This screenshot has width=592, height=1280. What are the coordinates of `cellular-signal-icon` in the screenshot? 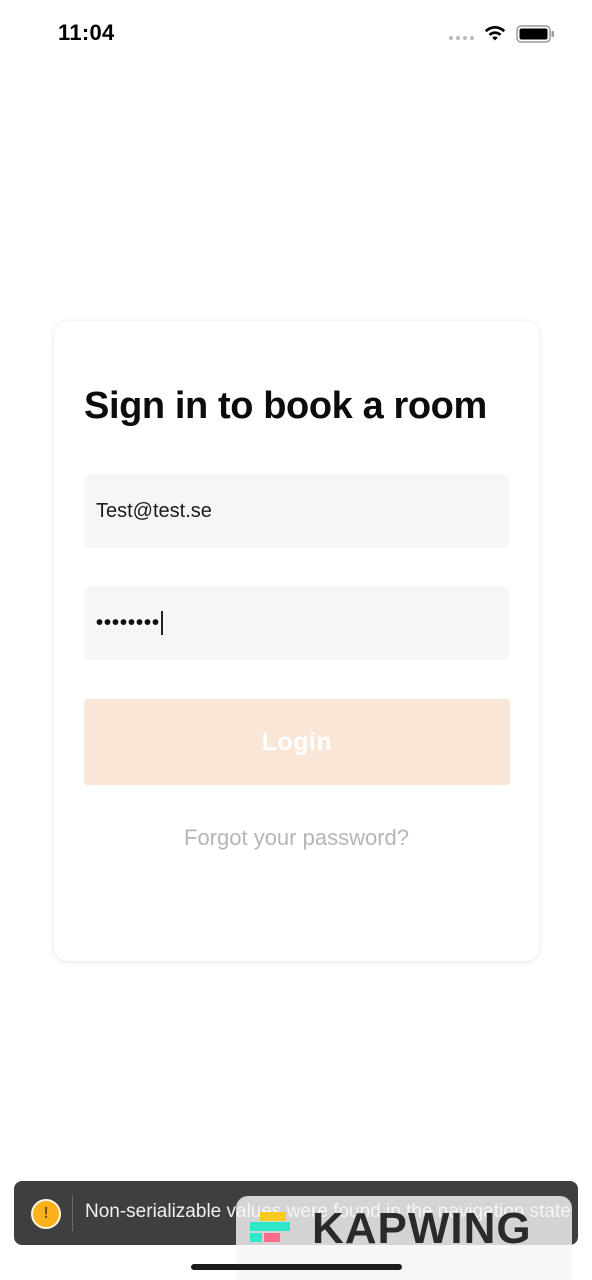 It's located at (461, 38).